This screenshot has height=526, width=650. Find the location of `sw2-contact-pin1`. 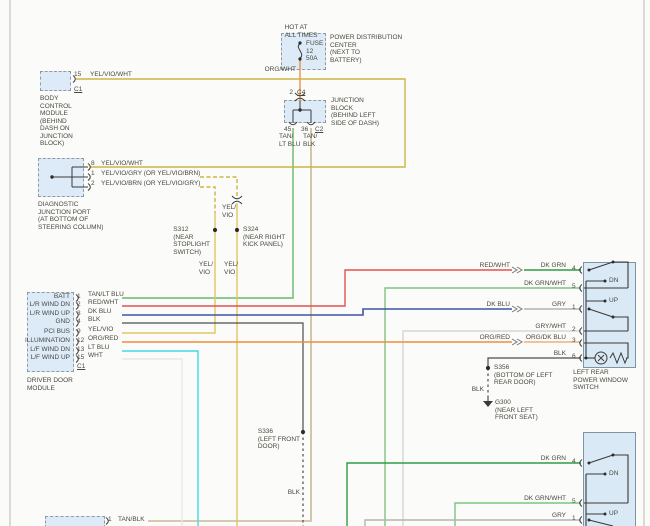

sw2-contact-pin1 is located at coordinates (589, 520).